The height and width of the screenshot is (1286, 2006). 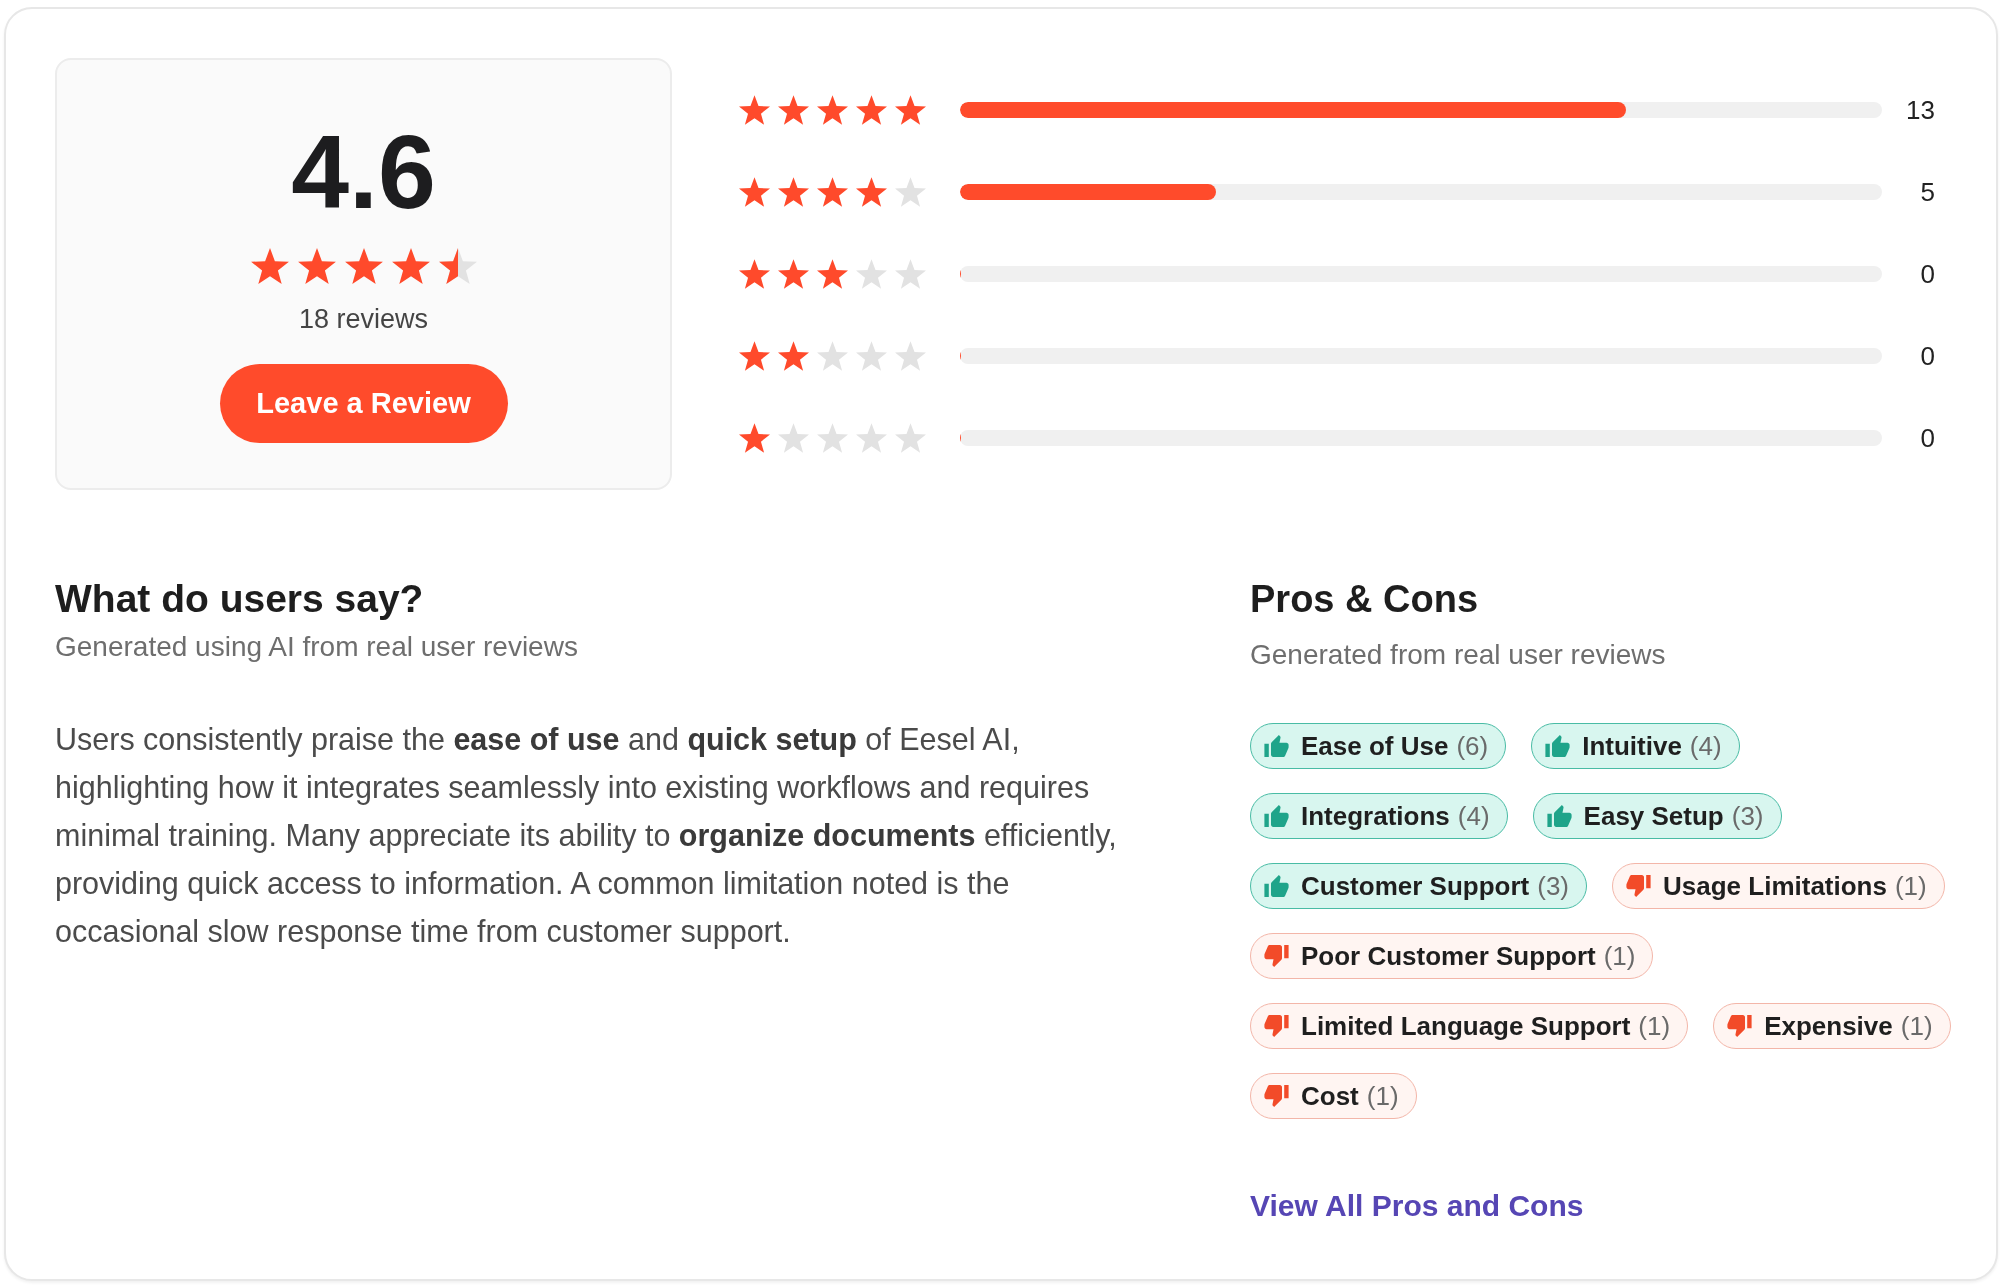 What do you see at coordinates (1418, 886) in the screenshot?
I see `pro-tag: Customer Support (3)` at bounding box center [1418, 886].